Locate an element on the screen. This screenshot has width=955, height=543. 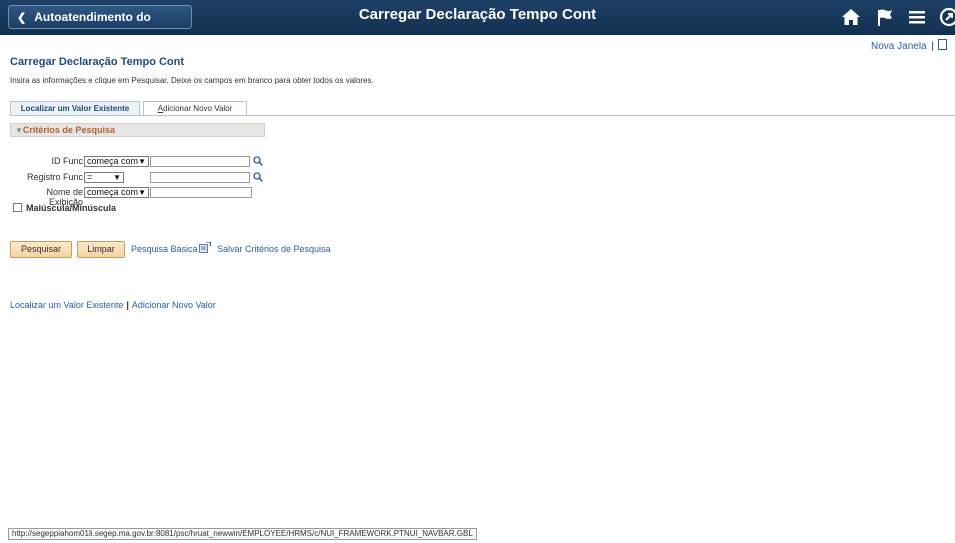
collapse-triangle-icon: ▼ is located at coordinates (19, 130).